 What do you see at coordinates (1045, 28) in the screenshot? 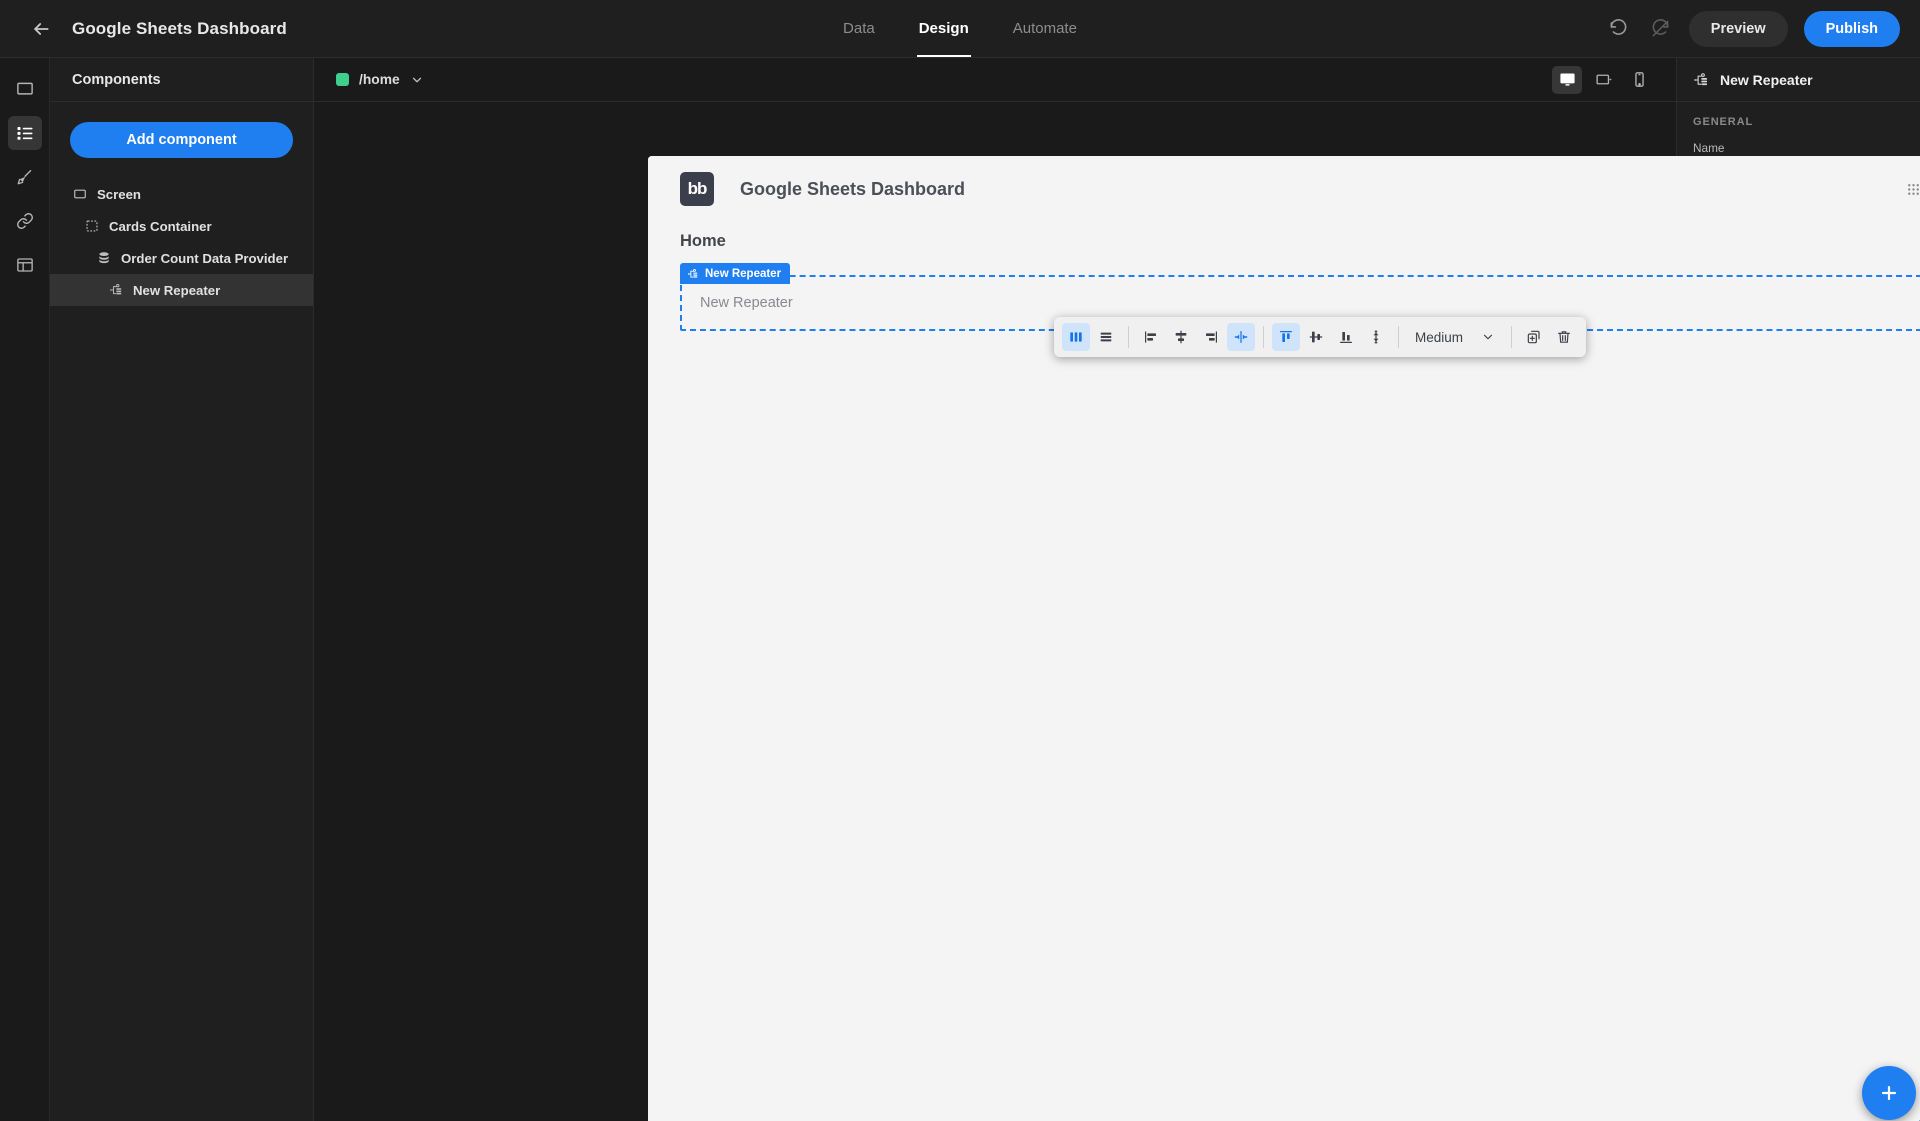
I see `tab-automate: Automate` at bounding box center [1045, 28].